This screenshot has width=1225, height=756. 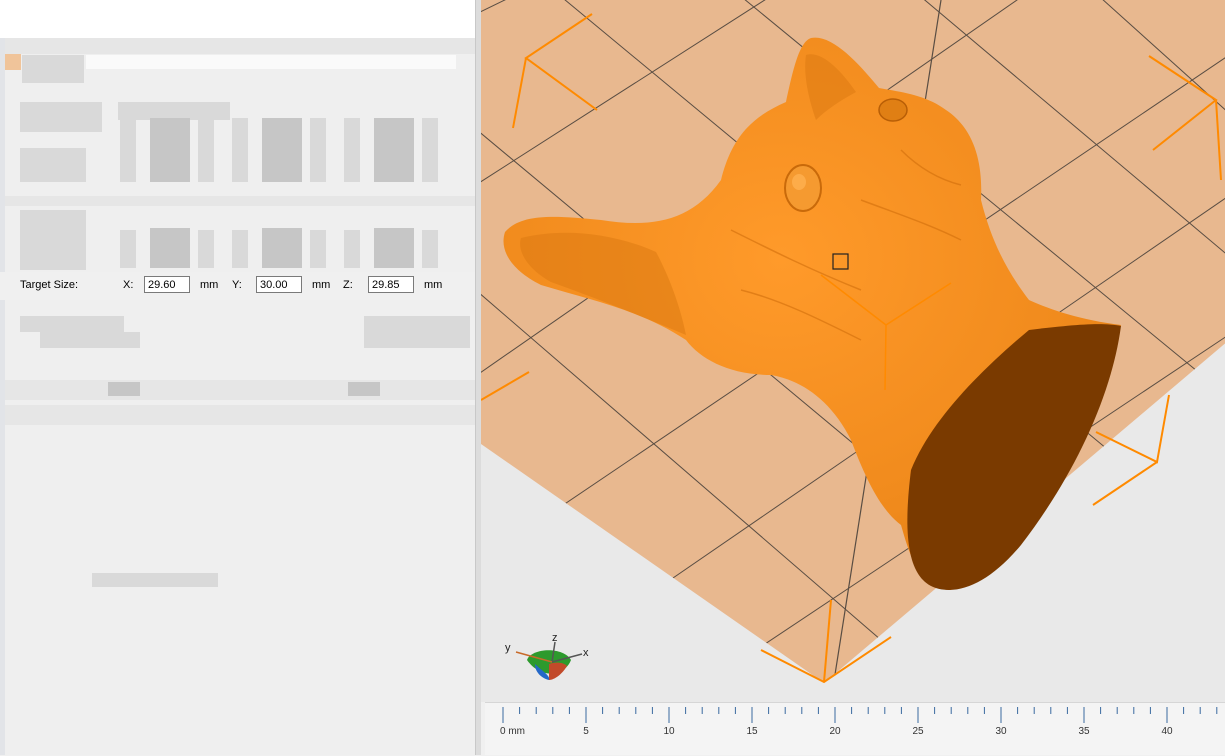 I want to click on obscured-icon, so click(x=13, y=62).